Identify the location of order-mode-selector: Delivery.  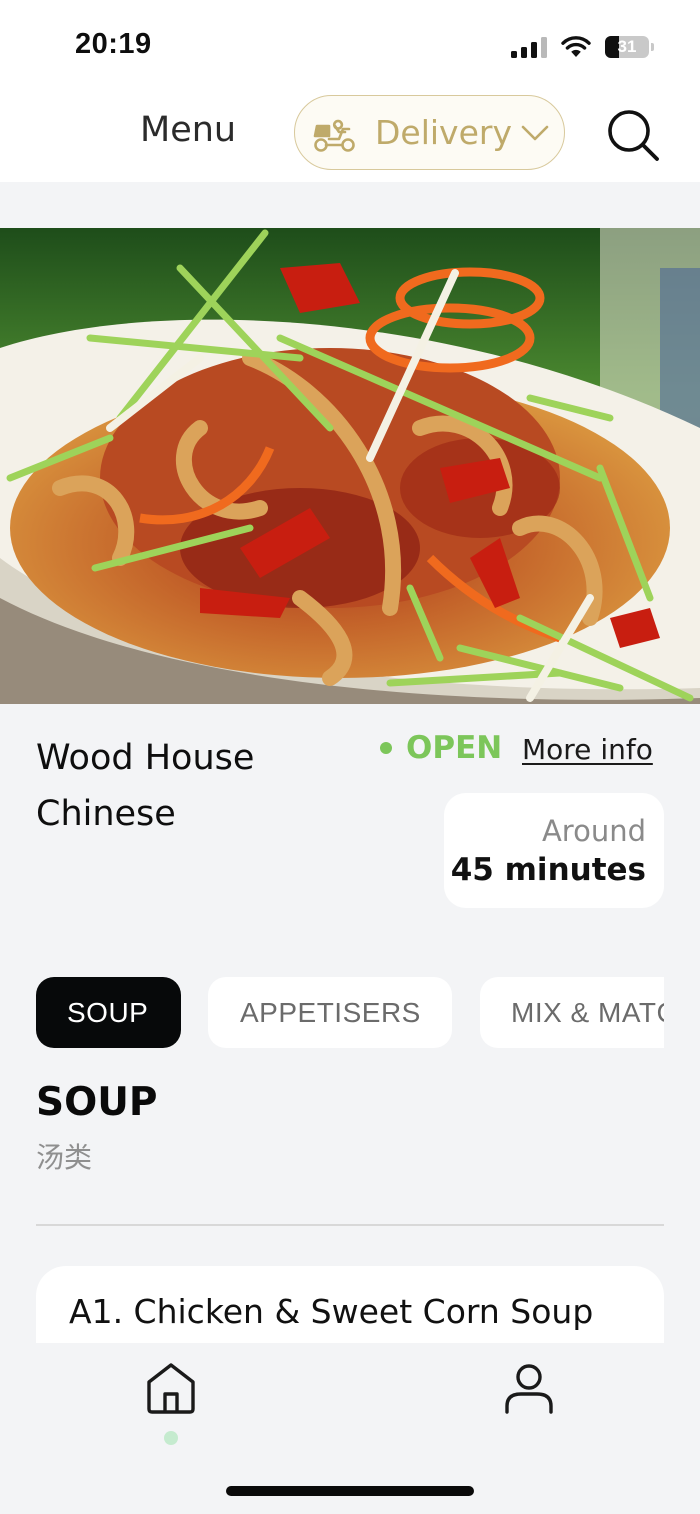
(429, 132).